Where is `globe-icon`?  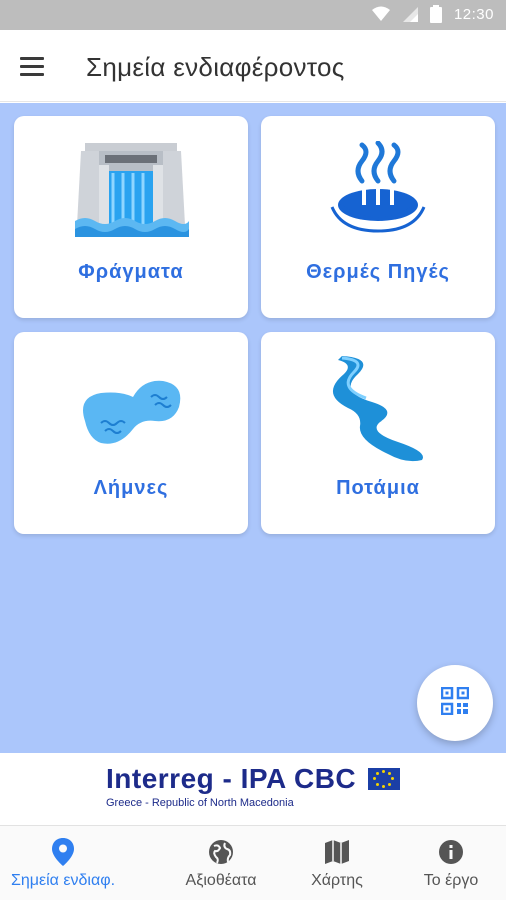
globe-icon is located at coordinates (221, 852).